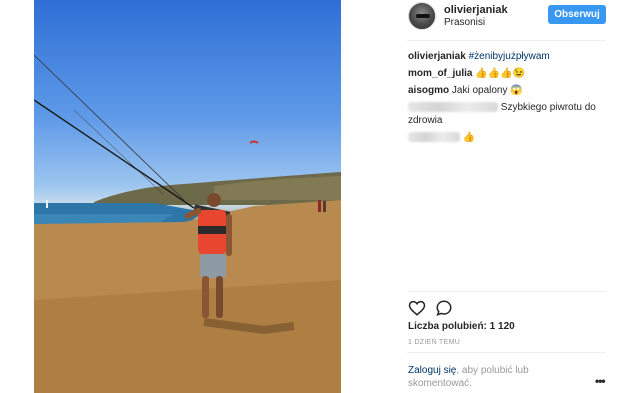 This screenshot has height=393, width=620. I want to click on comment-item: 👍, so click(508, 137).